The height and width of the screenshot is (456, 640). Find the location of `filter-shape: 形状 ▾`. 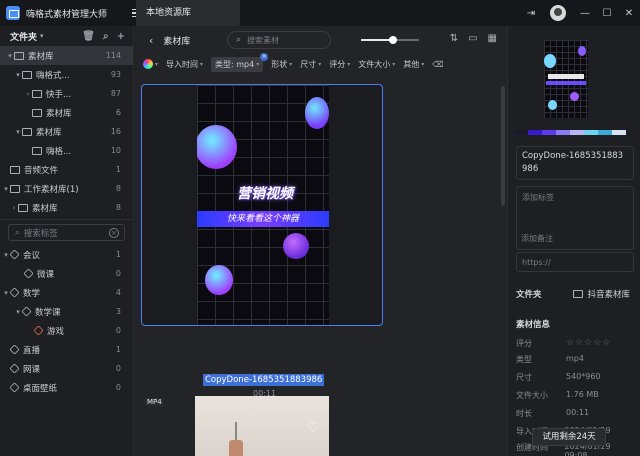

filter-shape: 形状 ▾ is located at coordinates (281, 64).